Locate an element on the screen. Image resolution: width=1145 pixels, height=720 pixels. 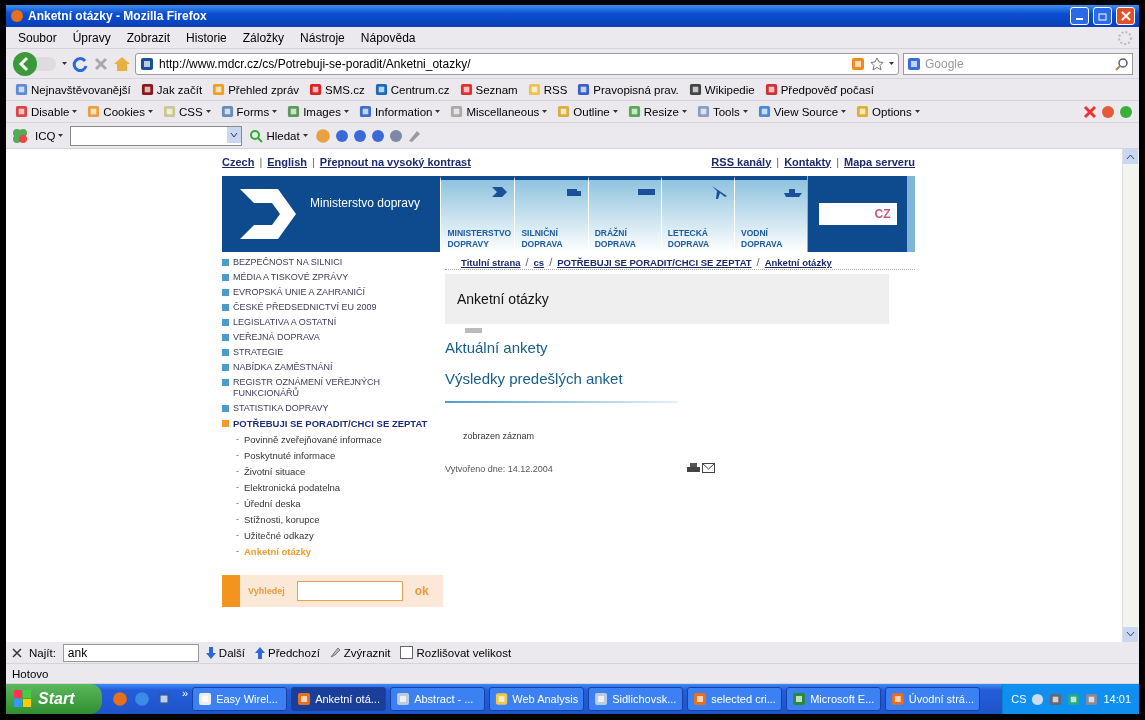
url-field: http://www.mdcr.cz/cs/Potrebuji-se-poradit/Anketni_otazky/ is located at coordinates (517, 63).